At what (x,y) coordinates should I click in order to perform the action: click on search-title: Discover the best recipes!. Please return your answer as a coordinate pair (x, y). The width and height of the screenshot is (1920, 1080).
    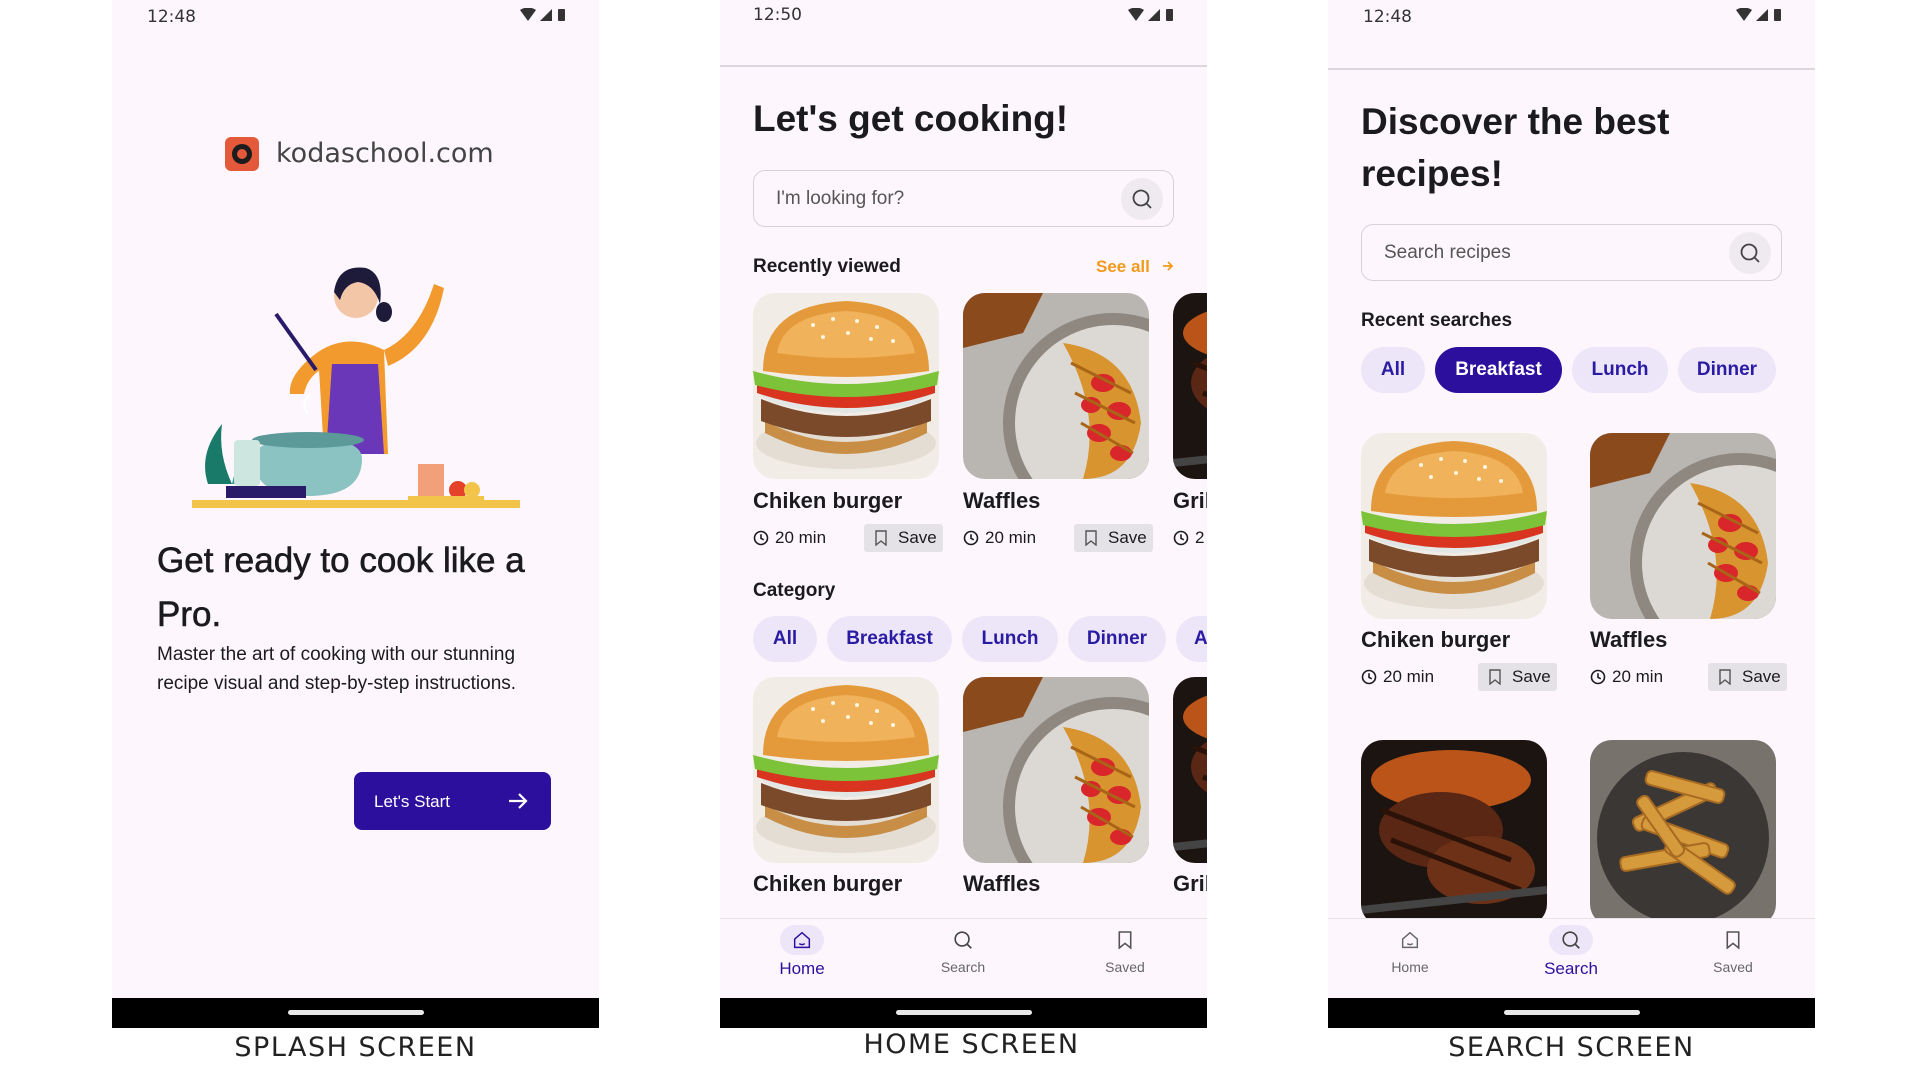
    Looking at the image, I should click on (1515, 147).